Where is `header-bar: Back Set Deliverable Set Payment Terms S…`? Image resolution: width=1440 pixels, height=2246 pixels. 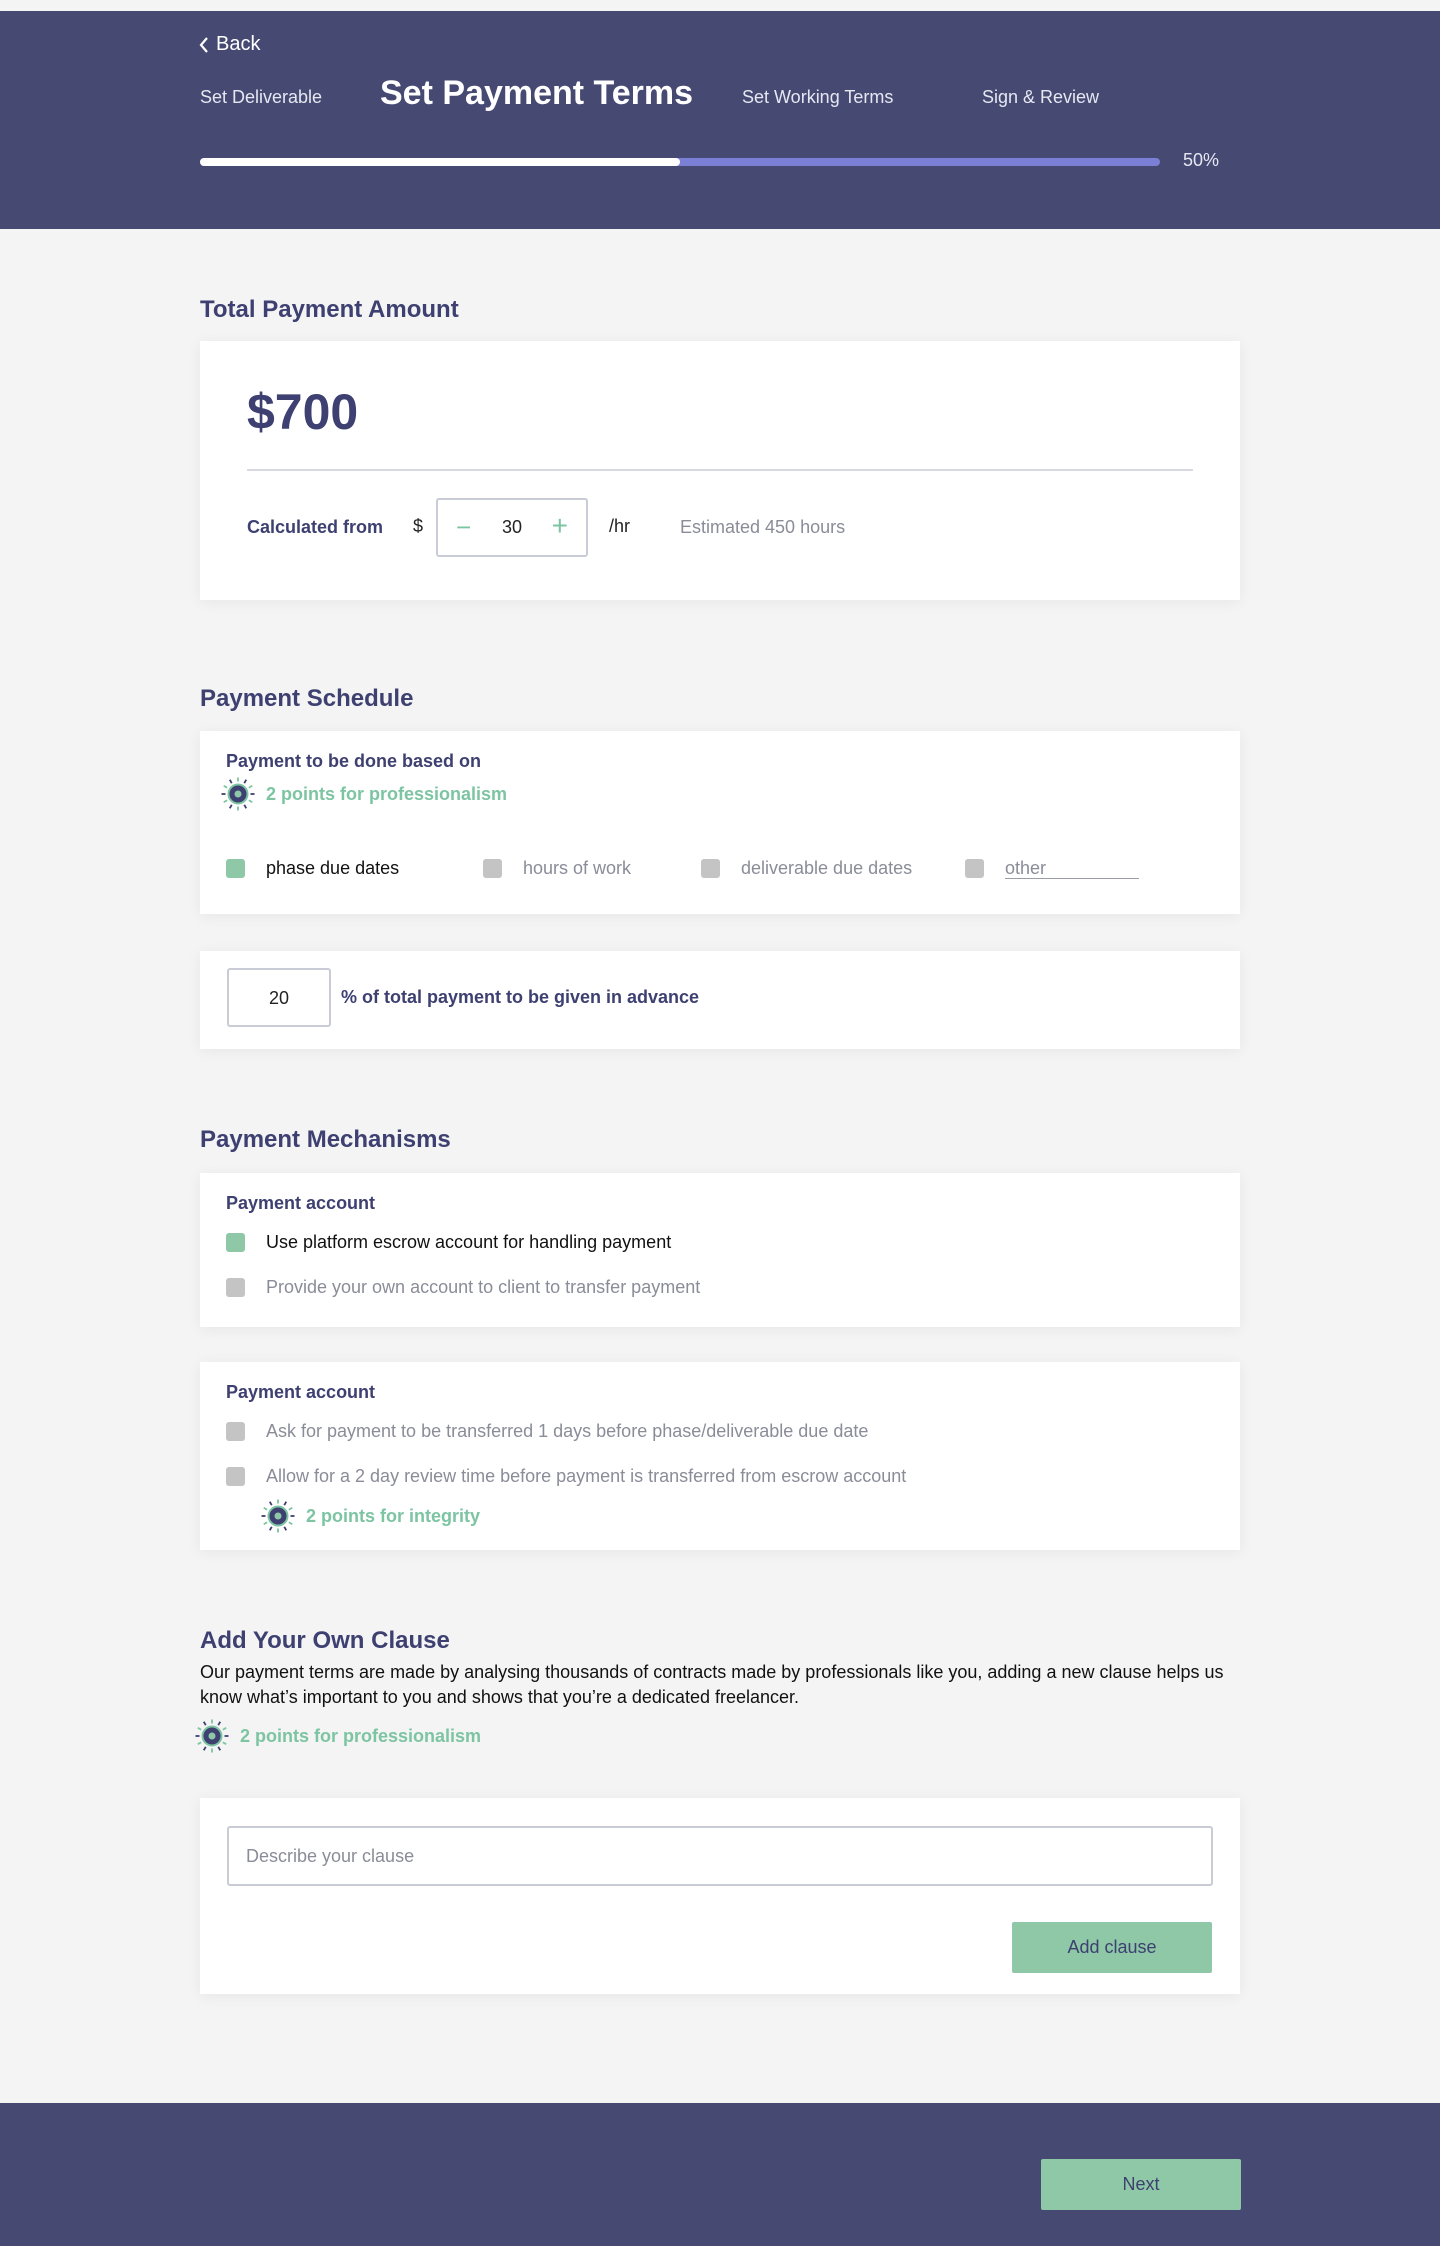
header-bar: Back Set Deliverable Set Payment Terms S… is located at coordinates (720, 120).